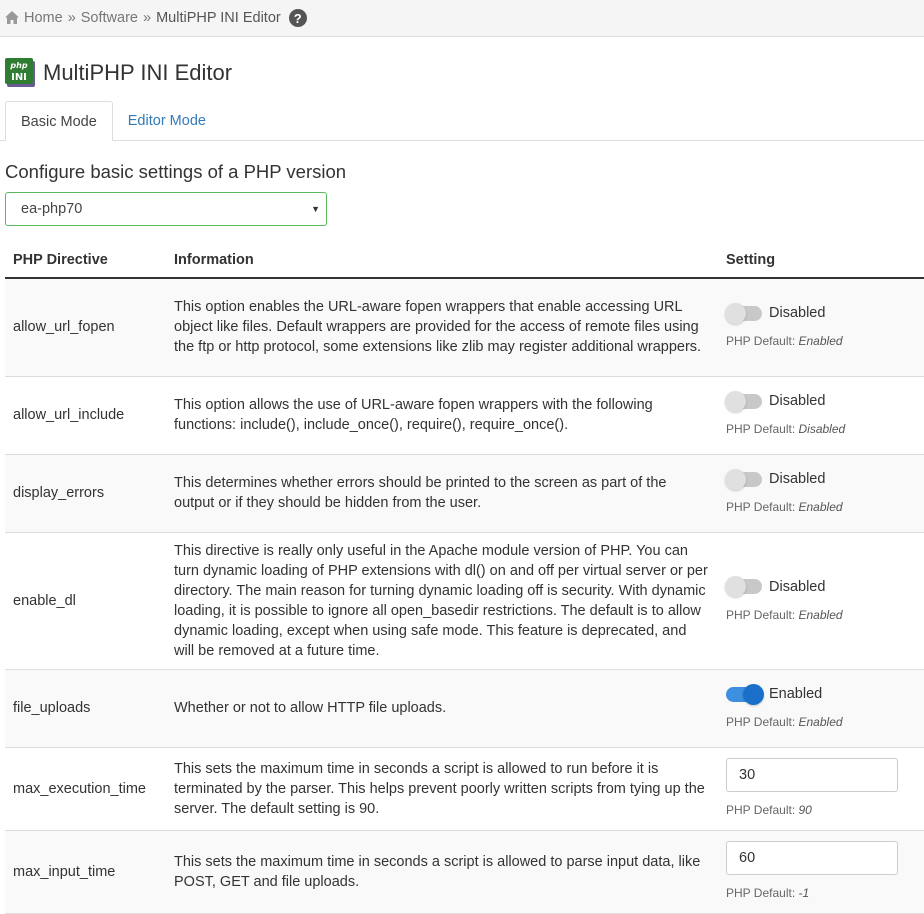 The height and width of the screenshot is (914, 924). Describe the element at coordinates (85, 601) in the screenshot. I see `directive-name: enable_dl` at that location.